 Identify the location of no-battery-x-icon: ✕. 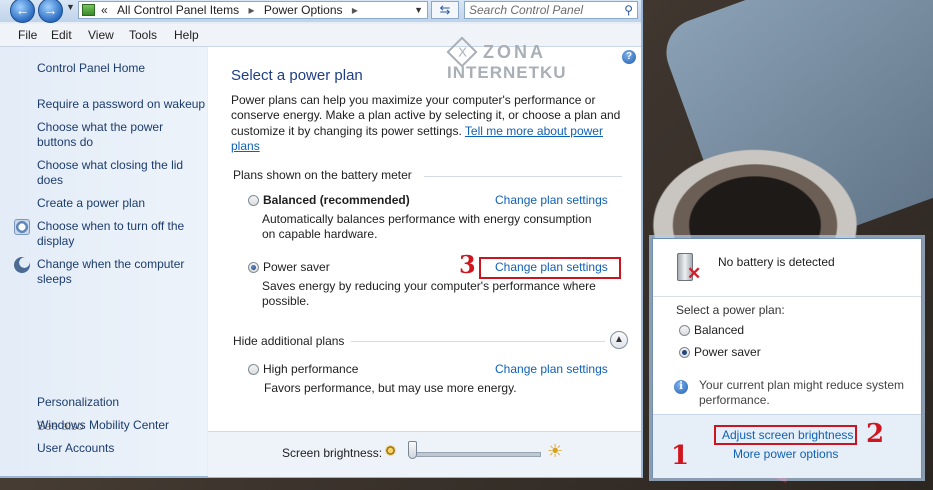
(694, 273).